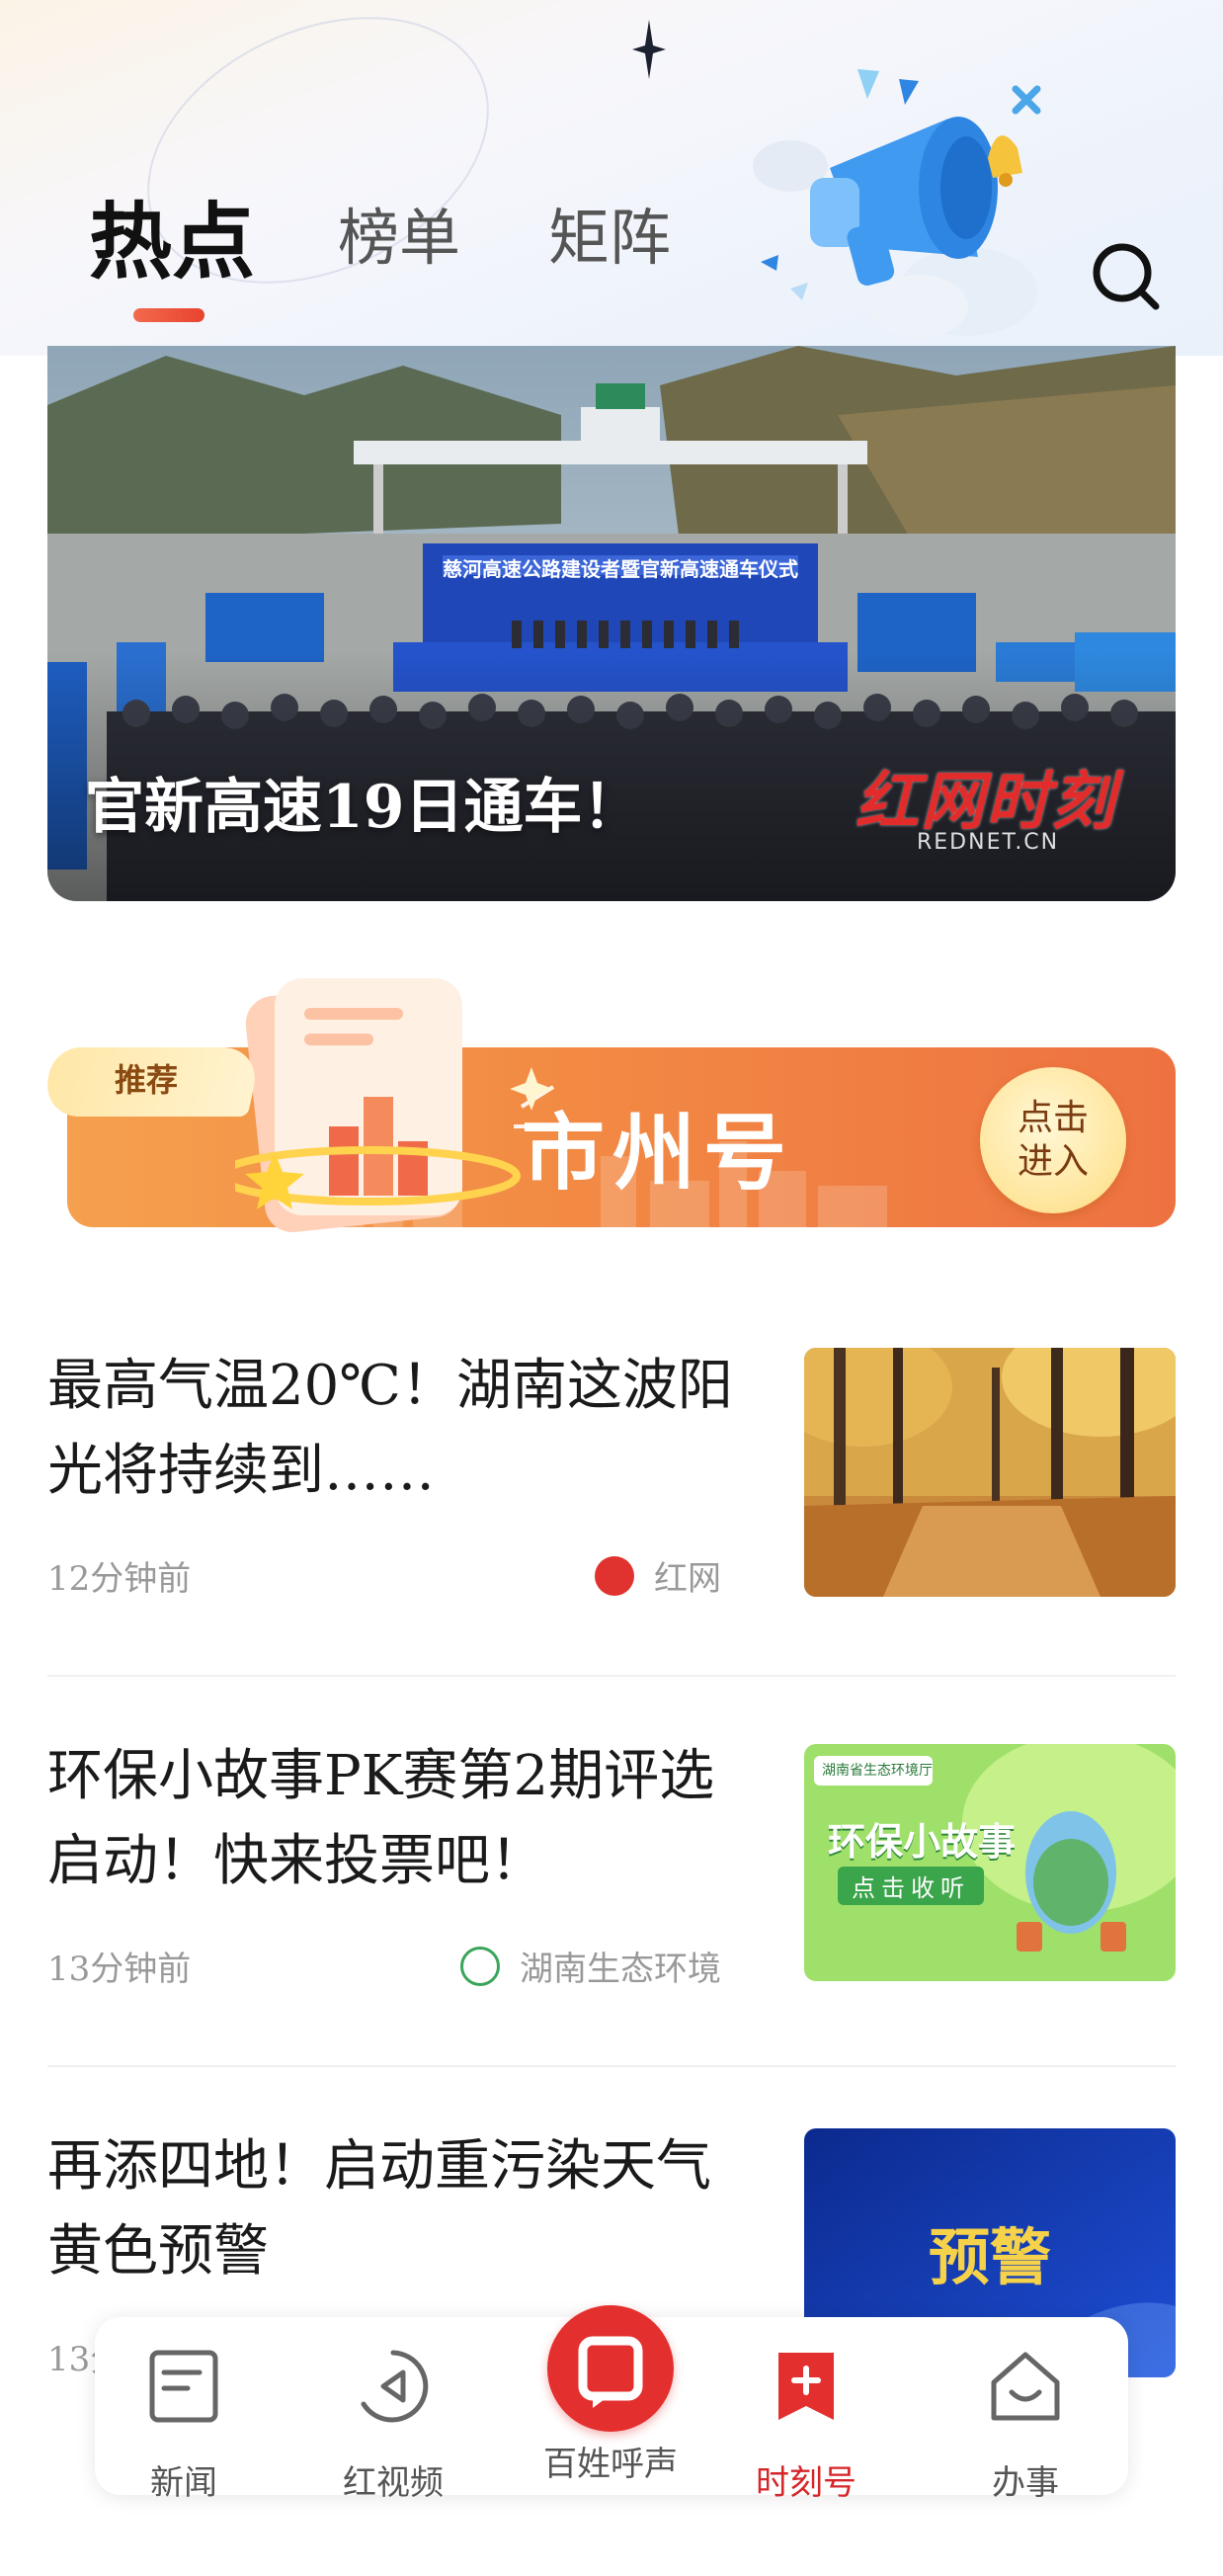 The height and width of the screenshot is (2576, 1223). I want to click on tab-matrix: 矩阵, so click(610, 232).